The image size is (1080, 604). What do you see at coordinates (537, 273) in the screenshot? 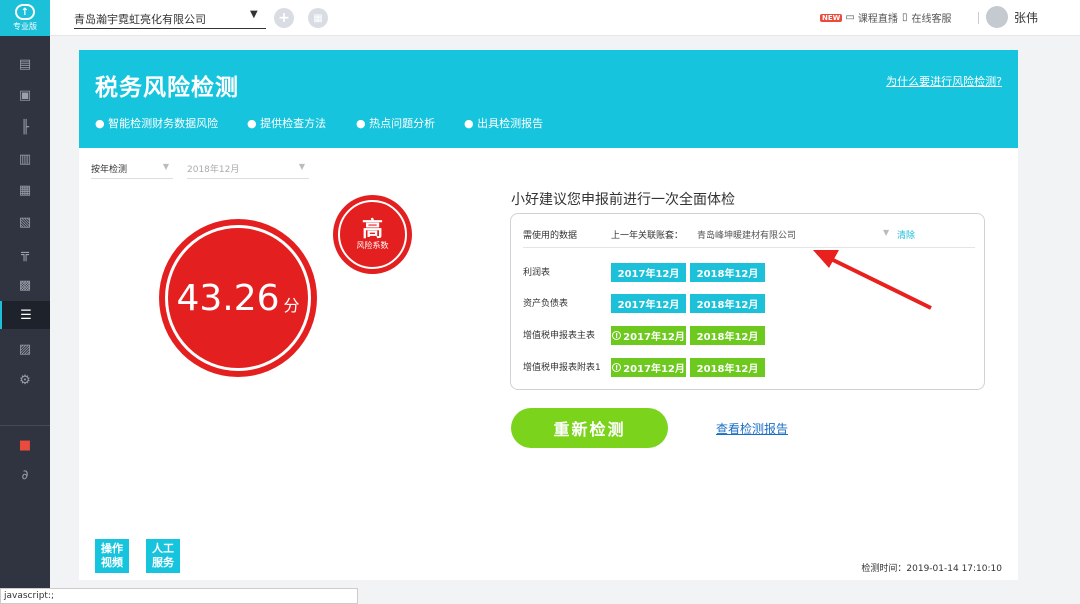
I see `row-label-income: 利润表` at bounding box center [537, 273].